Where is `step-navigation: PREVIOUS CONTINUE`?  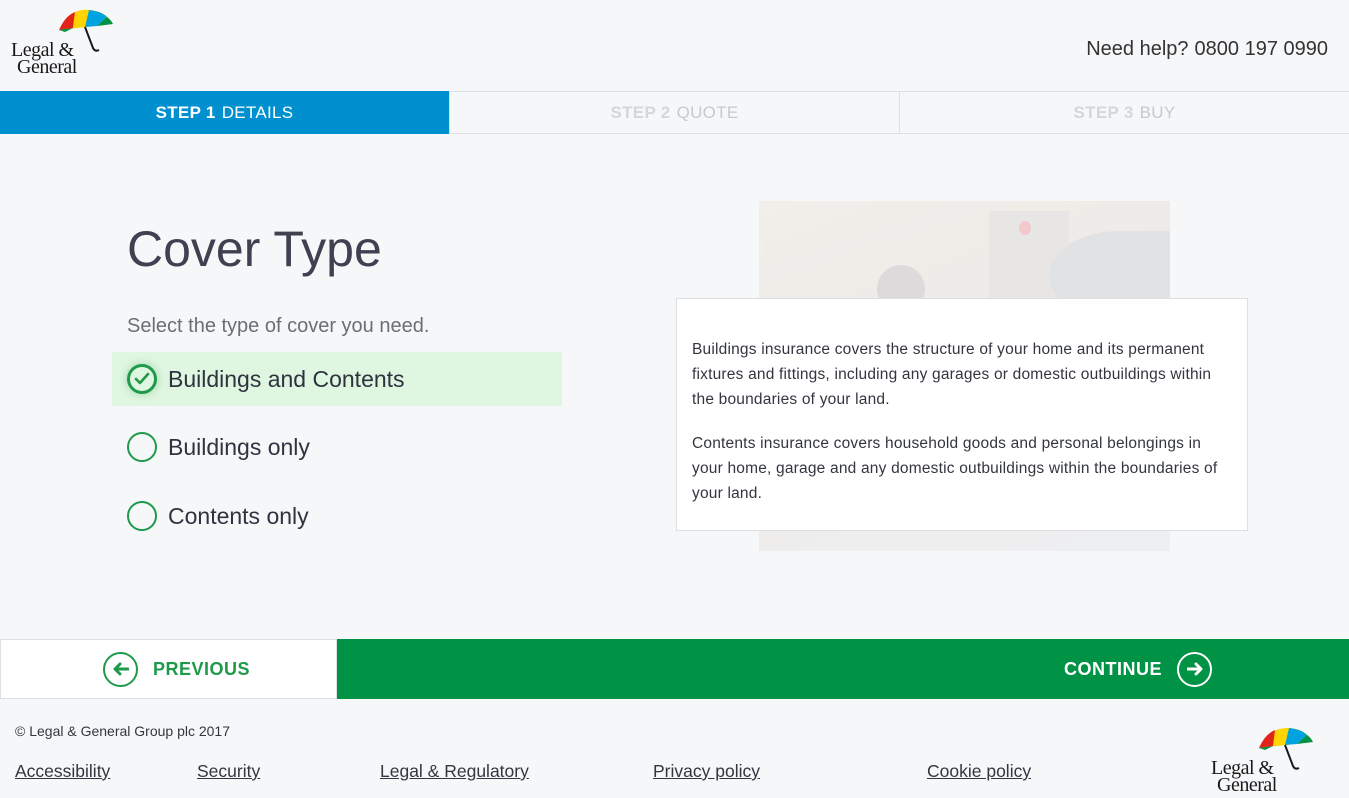 step-navigation: PREVIOUS CONTINUE is located at coordinates (674, 669).